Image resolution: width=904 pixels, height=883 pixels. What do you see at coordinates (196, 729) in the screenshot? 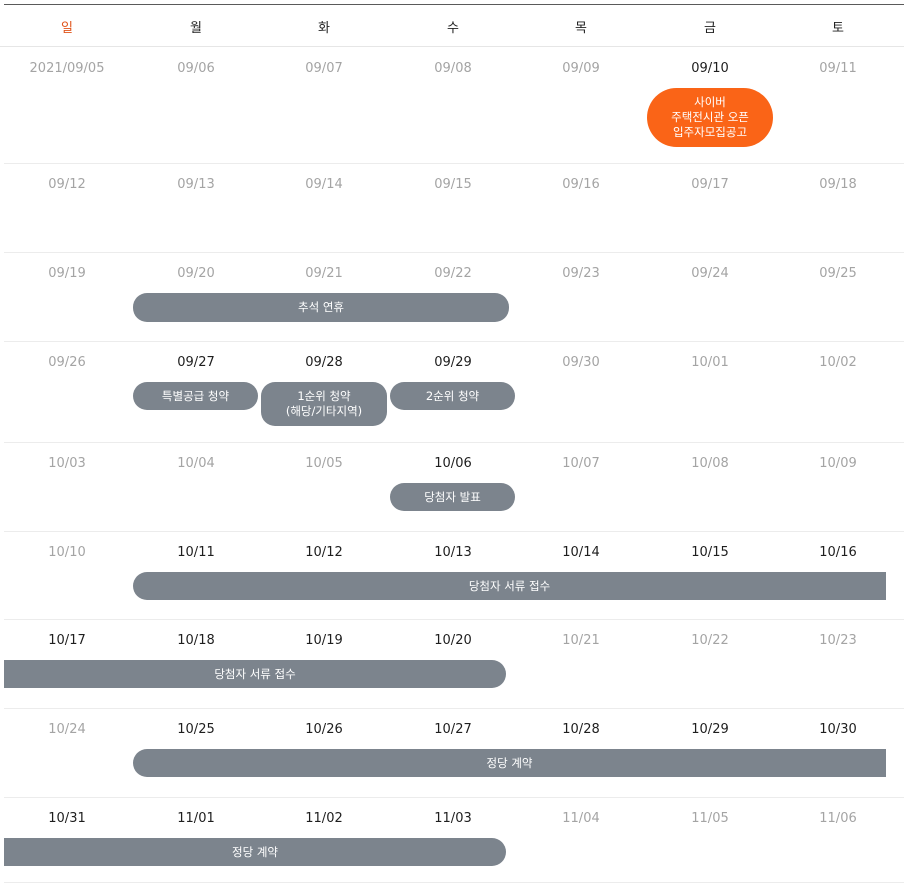
I see `date-cell: 10/25` at bounding box center [196, 729].